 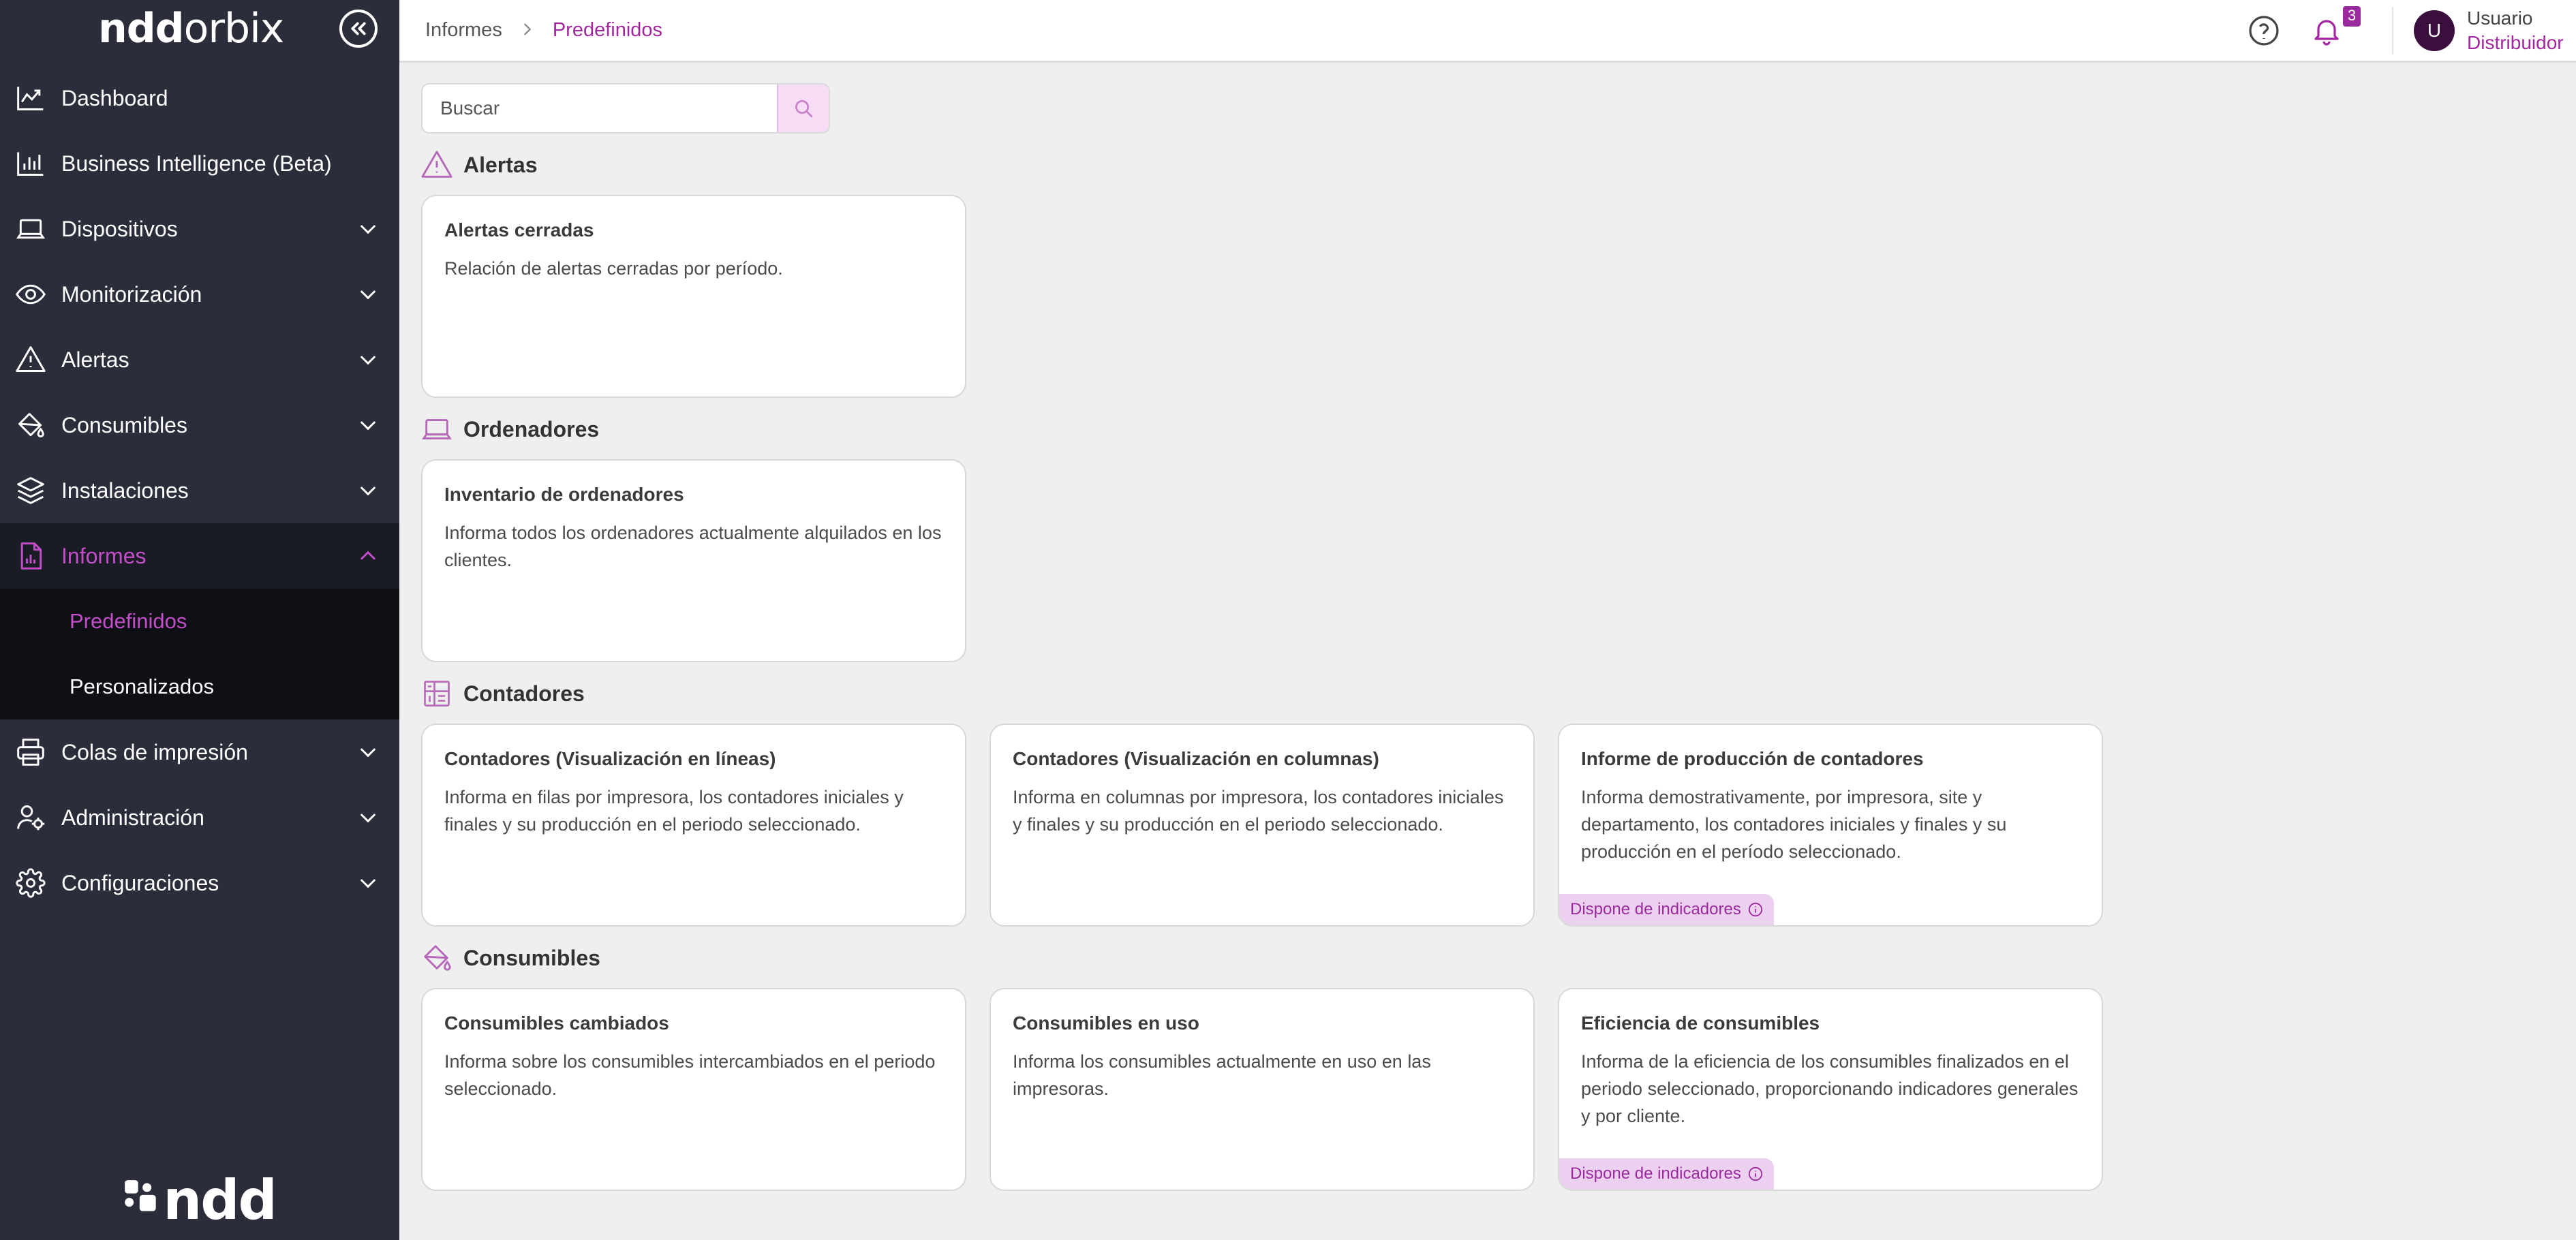 I want to click on ndd-logo-mark-icon, so click(x=141, y=1200).